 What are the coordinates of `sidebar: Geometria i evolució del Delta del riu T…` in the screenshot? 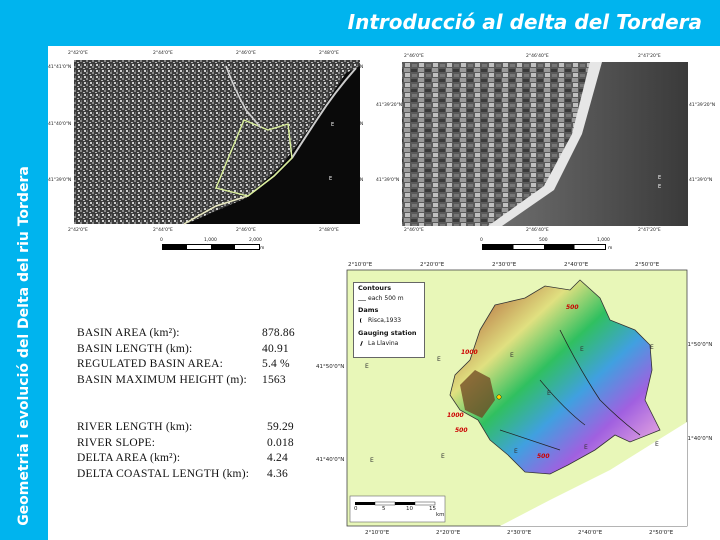 It's located at (24, 293).